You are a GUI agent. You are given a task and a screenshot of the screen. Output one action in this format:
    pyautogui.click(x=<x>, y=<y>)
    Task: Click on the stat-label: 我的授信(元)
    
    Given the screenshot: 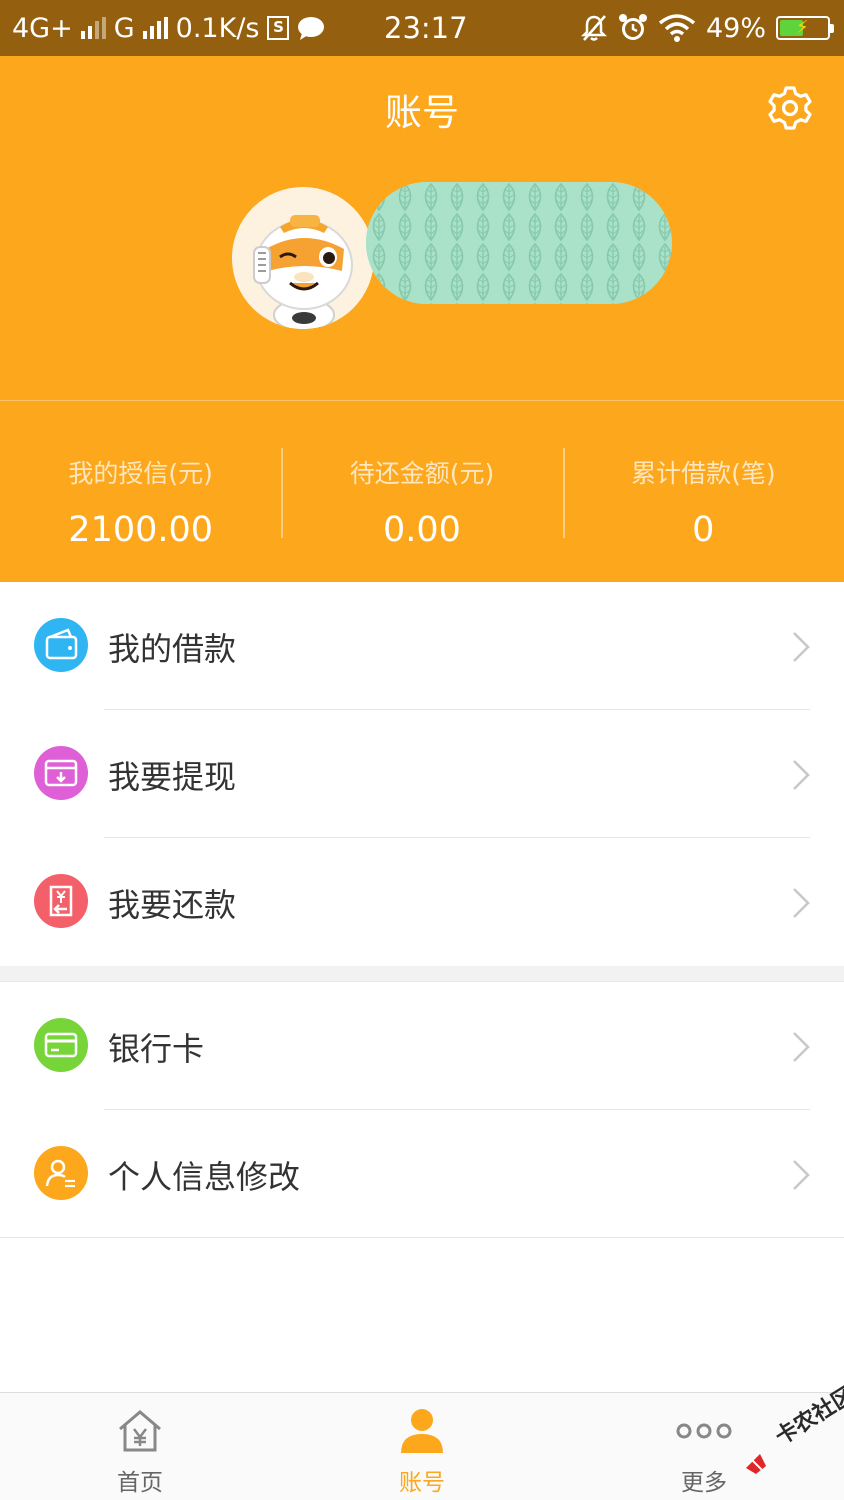 What is the action you would take?
    pyautogui.click(x=140, y=473)
    